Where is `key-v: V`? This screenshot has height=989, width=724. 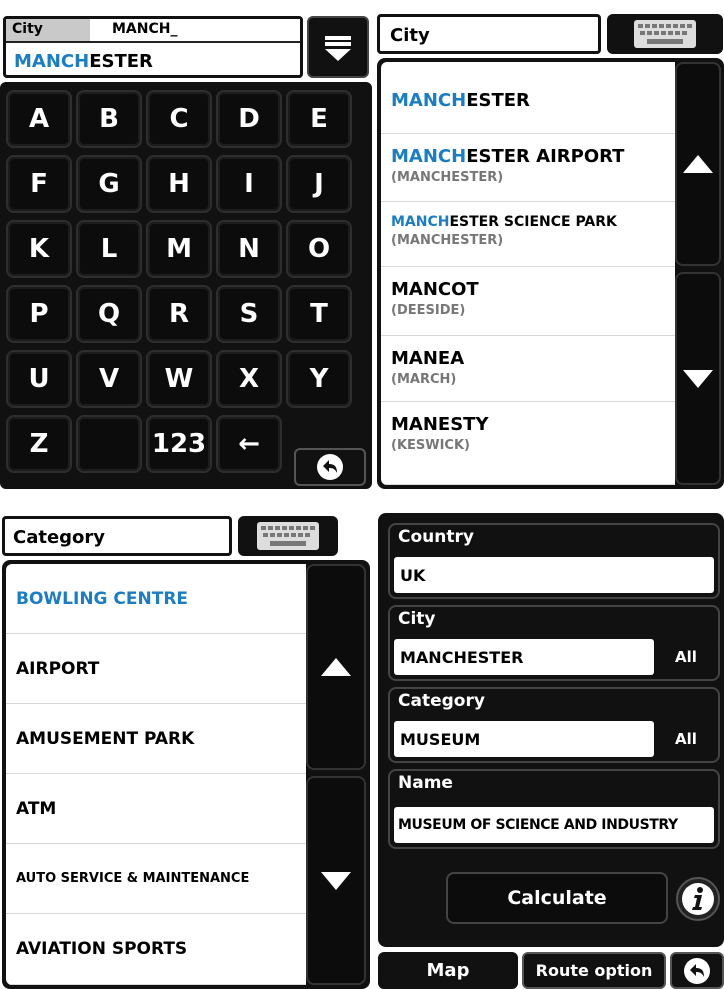 key-v: V is located at coordinates (109, 379).